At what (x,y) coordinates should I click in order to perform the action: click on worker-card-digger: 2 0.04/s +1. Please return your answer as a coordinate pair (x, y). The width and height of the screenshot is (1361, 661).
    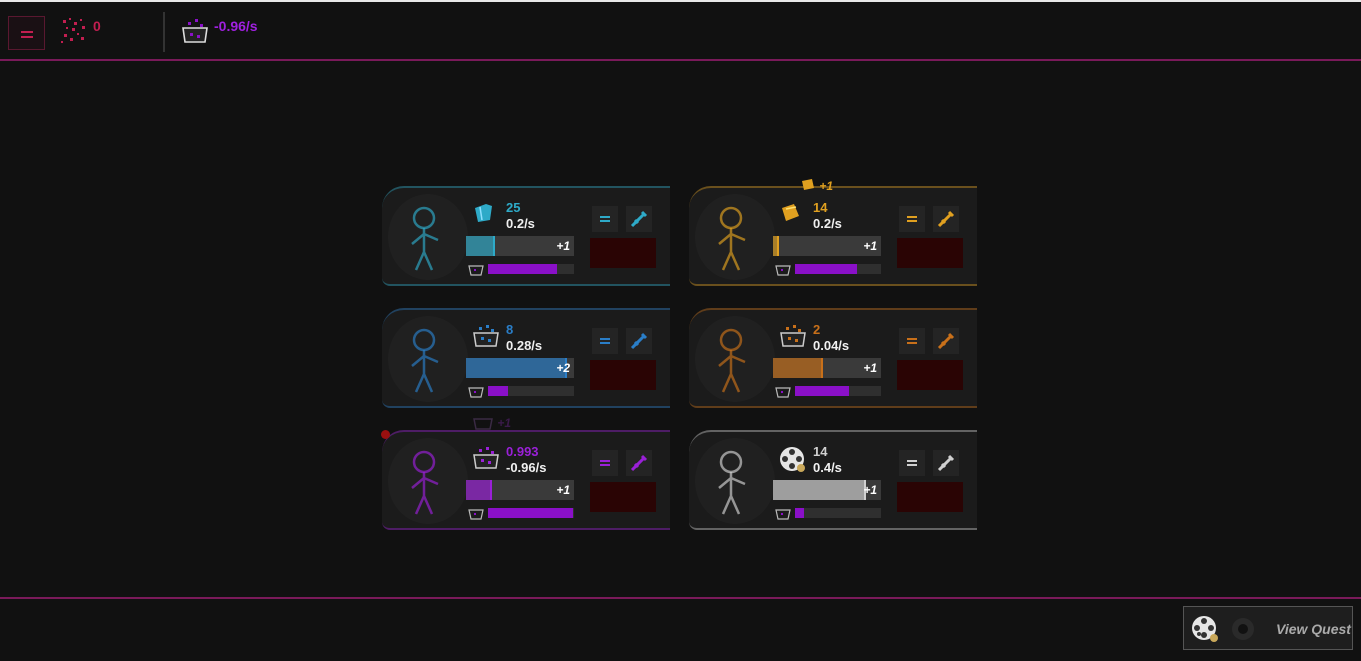
    Looking at the image, I should click on (833, 358).